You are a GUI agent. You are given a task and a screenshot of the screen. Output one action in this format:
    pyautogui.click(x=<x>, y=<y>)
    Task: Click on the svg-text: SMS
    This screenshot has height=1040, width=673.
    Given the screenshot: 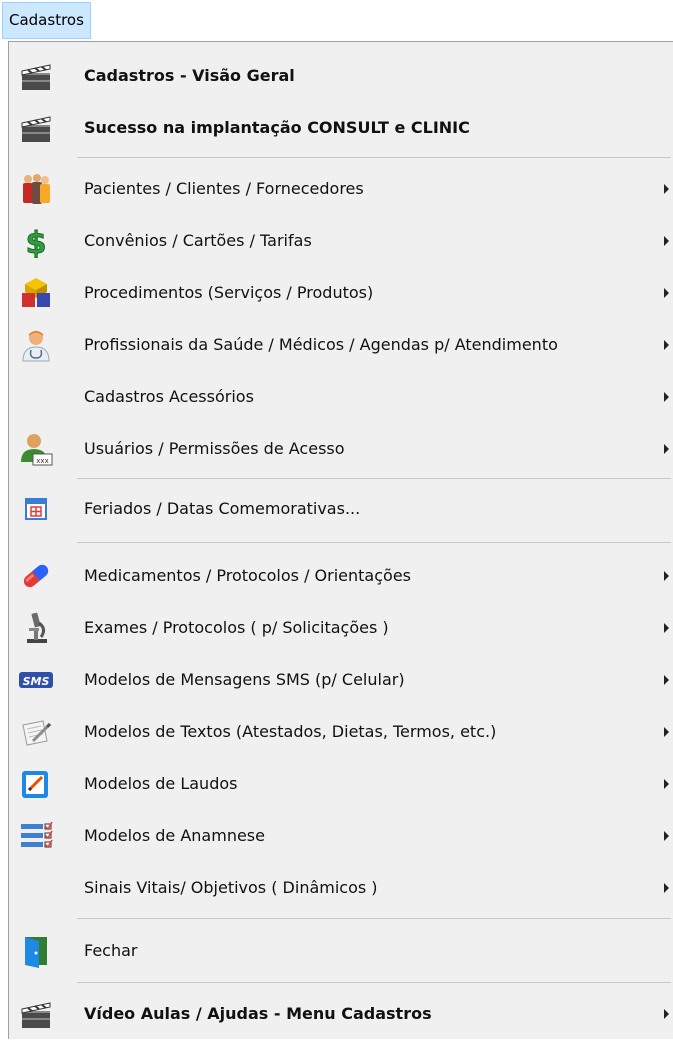 What is the action you would take?
    pyautogui.click(x=36, y=681)
    